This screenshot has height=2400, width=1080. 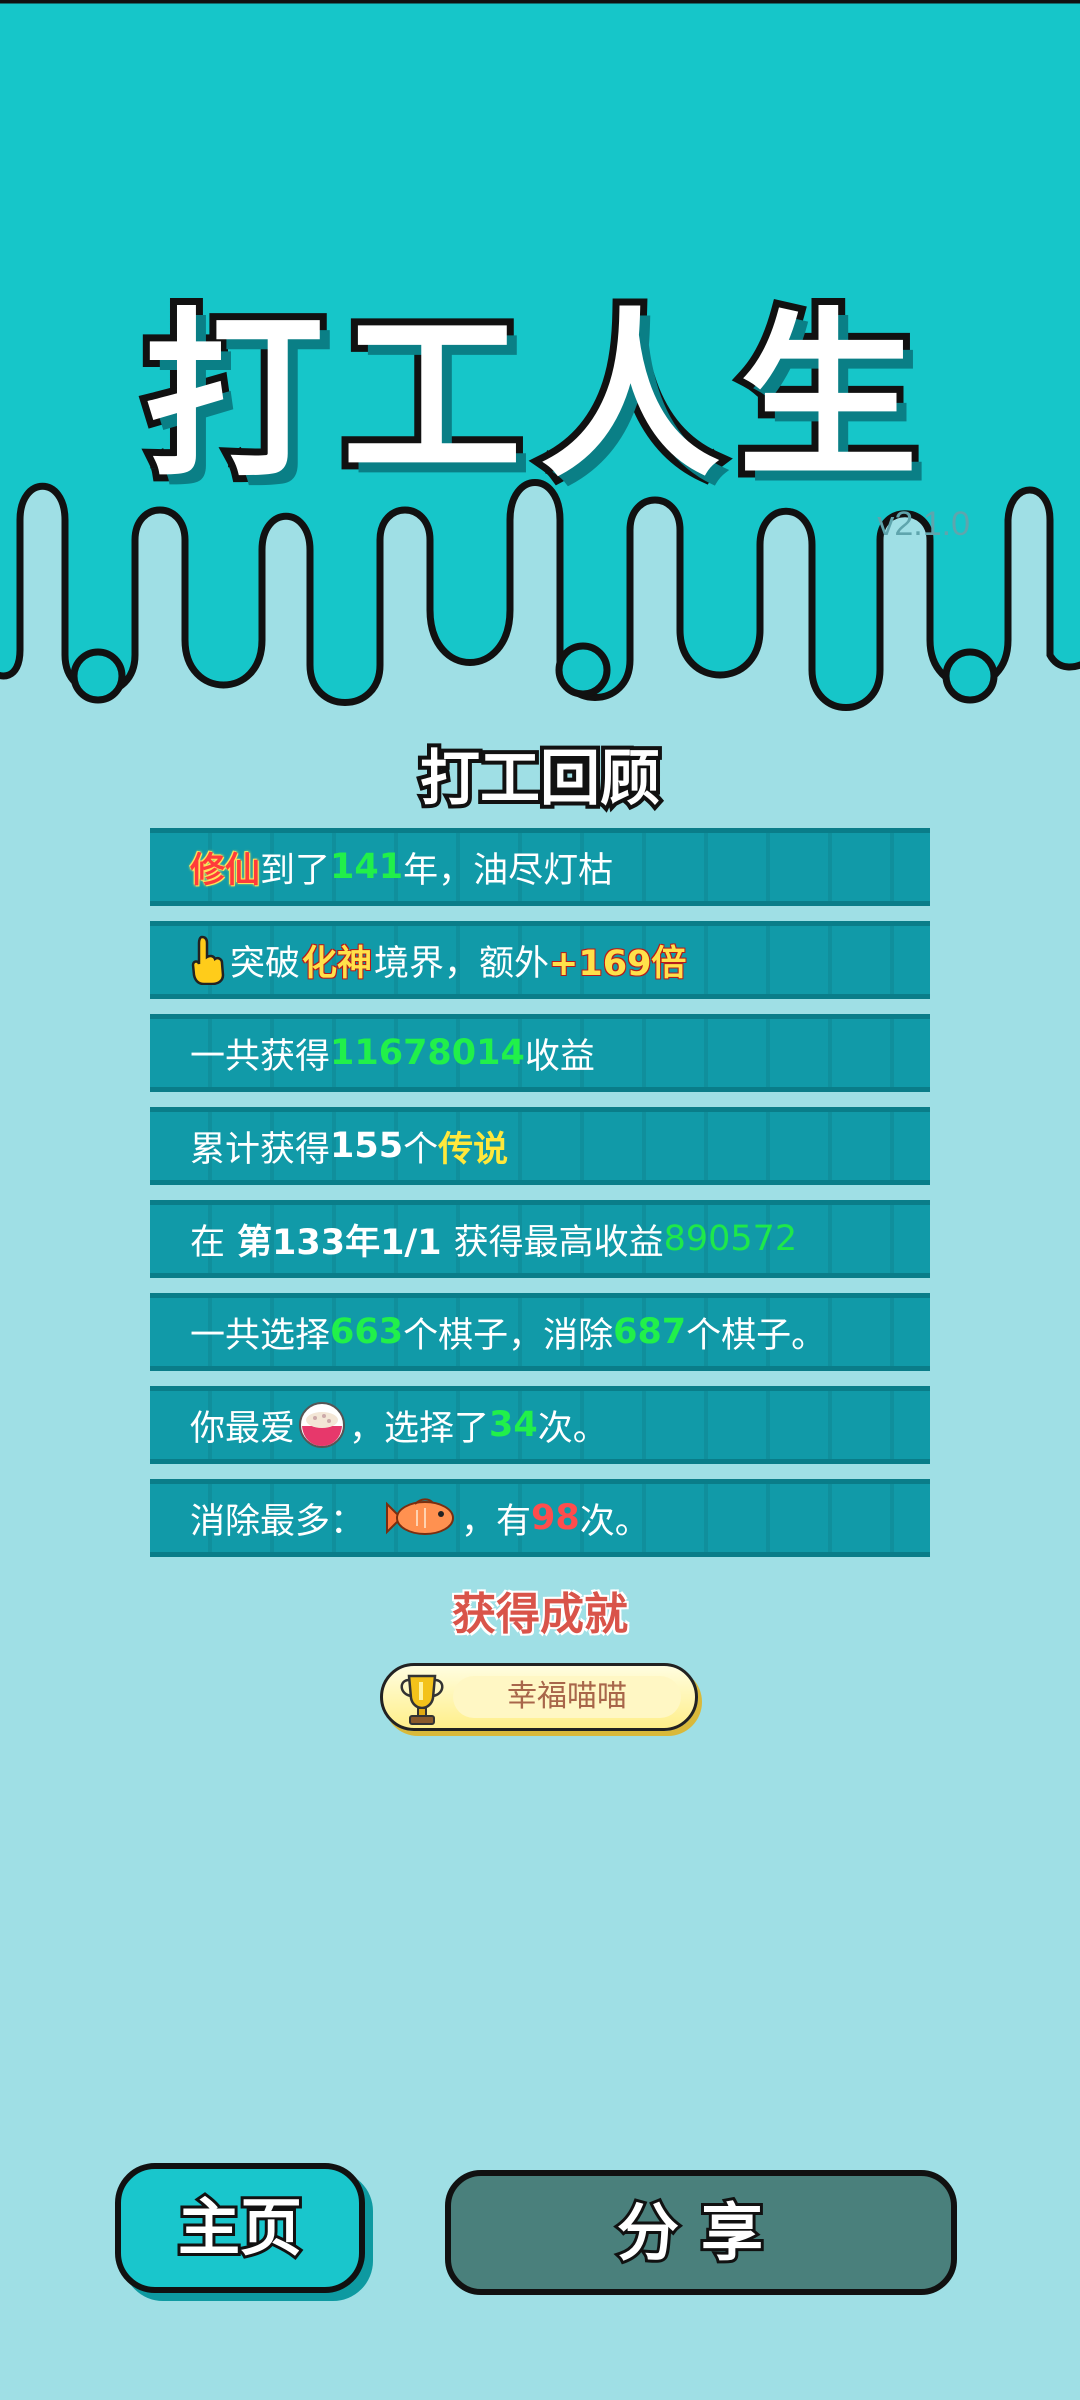 I want to click on review-row-favorite: 你最爱 ，选择了 34 次。, so click(x=540, y=1425).